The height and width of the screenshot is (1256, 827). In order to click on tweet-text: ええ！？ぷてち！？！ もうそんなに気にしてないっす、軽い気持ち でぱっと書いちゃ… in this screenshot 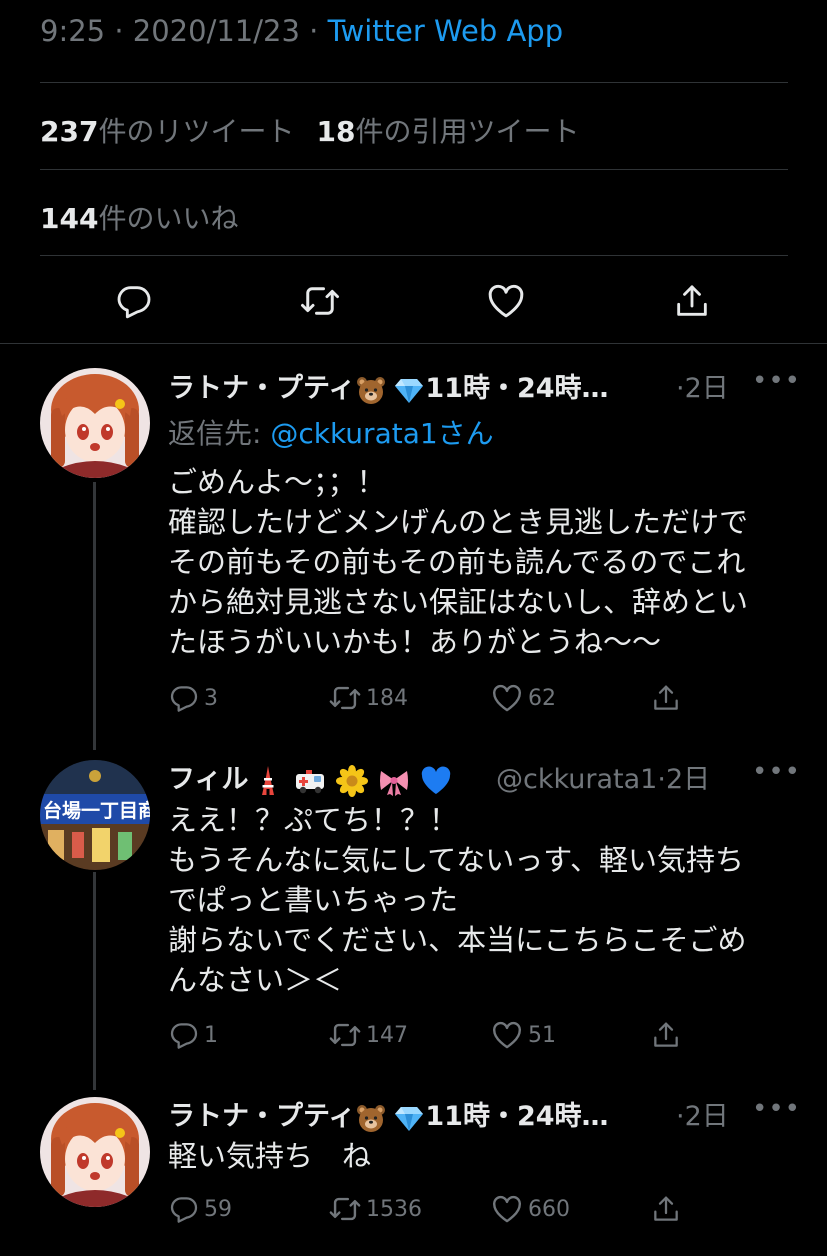, I will do `click(473, 900)`.